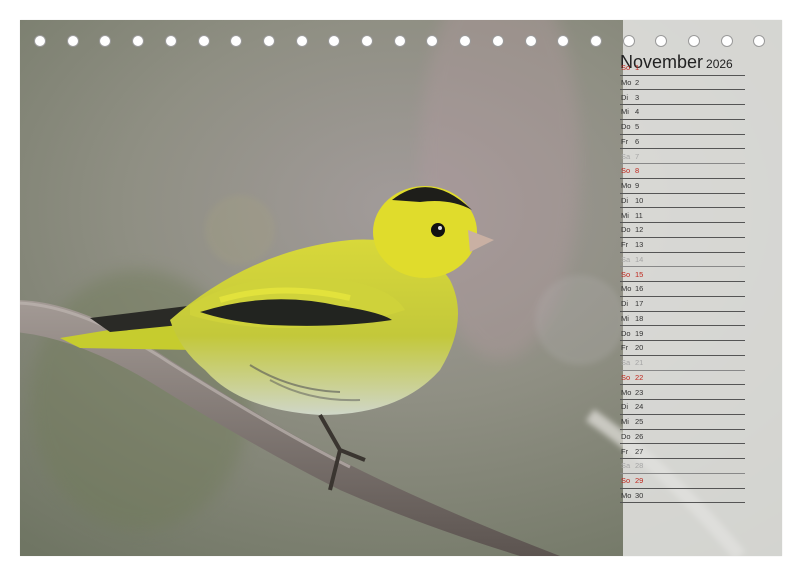 This screenshot has height=575, width=800. I want to click on day-row: Sa 14, so click(682, 260).